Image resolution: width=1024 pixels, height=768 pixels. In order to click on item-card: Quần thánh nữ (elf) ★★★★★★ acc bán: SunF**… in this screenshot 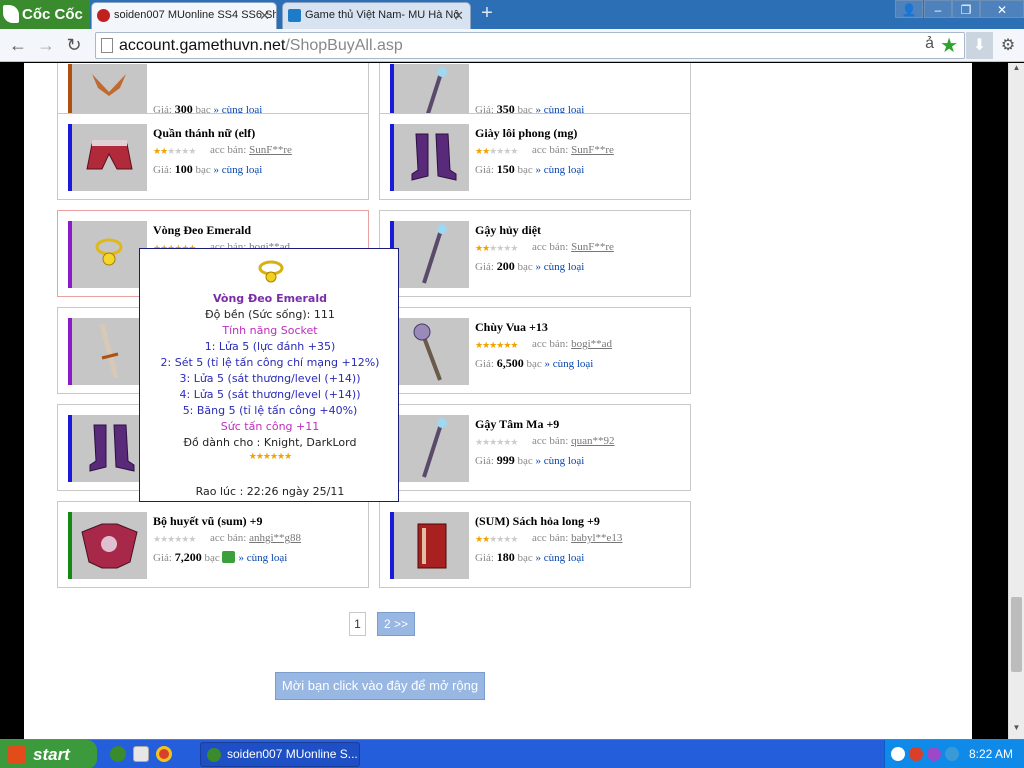, I will do `click(213, 156)`.